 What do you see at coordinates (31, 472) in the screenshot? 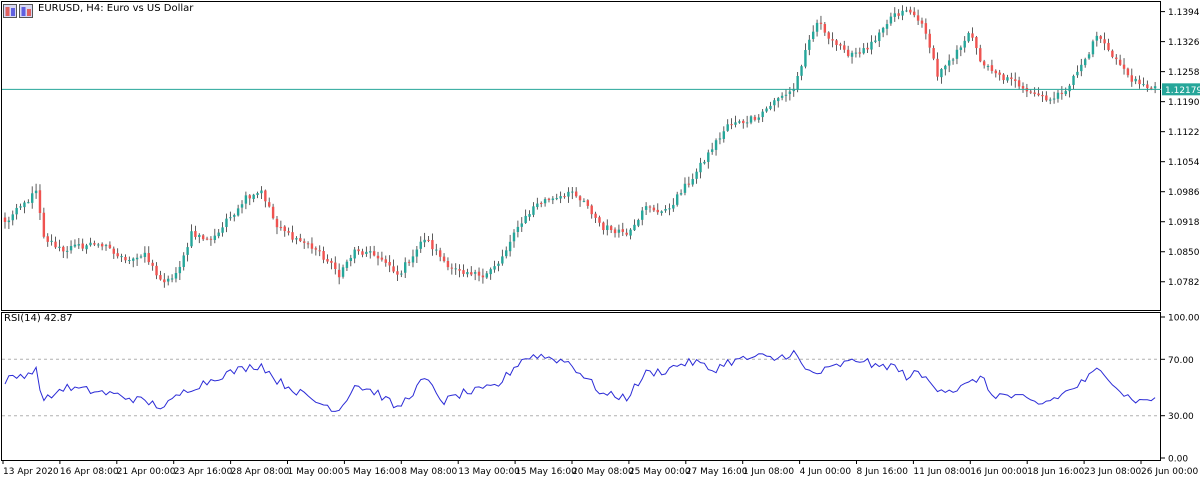
I see `time-tick-label: 13 Apr 2020` at bounding box center [31, 472].